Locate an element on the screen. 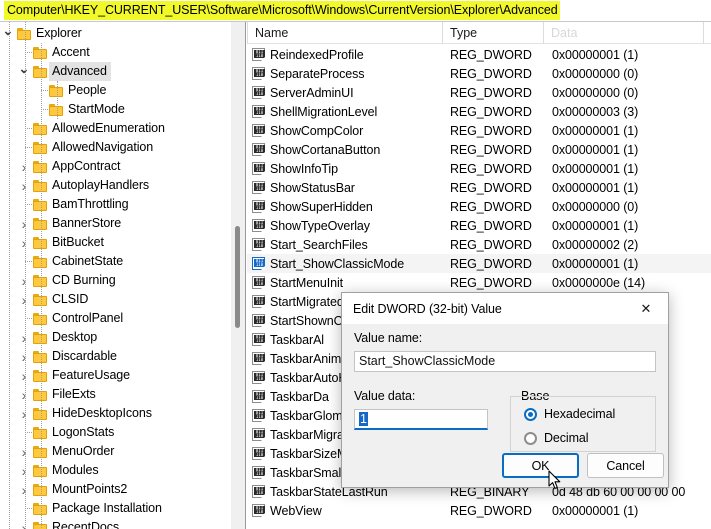 This screenshot has width=711, height=529. dialog-titlebar: Edit DWORD (32-bit) Value ✕ is located at coordinates (505, 308).